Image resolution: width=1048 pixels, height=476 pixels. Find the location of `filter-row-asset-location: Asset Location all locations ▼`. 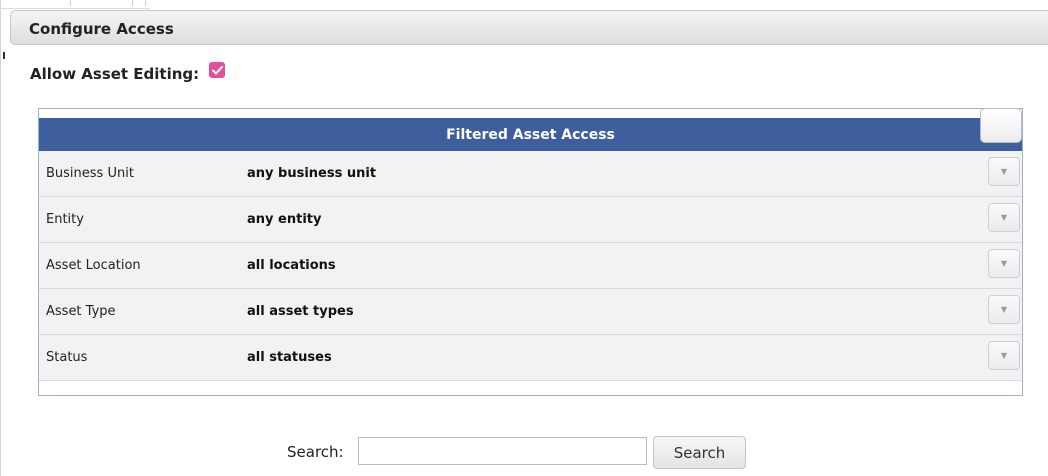

filter-row-asset-location: Asset Location all locations ▼ is located at coordinates (530, 266).